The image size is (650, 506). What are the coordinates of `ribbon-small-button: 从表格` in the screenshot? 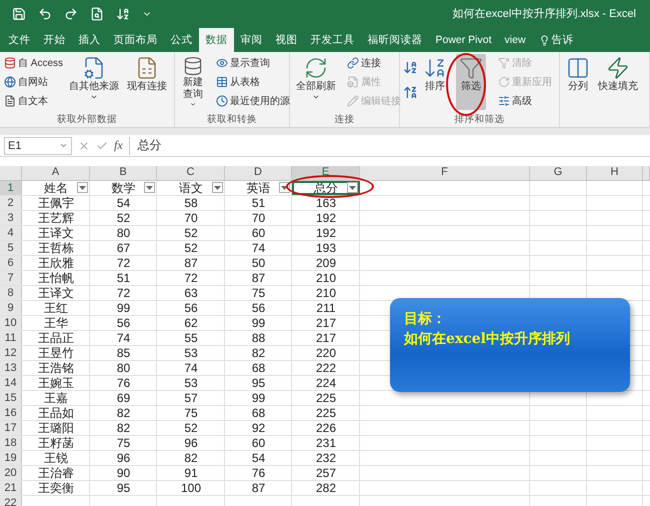 It's located at (253, 82).